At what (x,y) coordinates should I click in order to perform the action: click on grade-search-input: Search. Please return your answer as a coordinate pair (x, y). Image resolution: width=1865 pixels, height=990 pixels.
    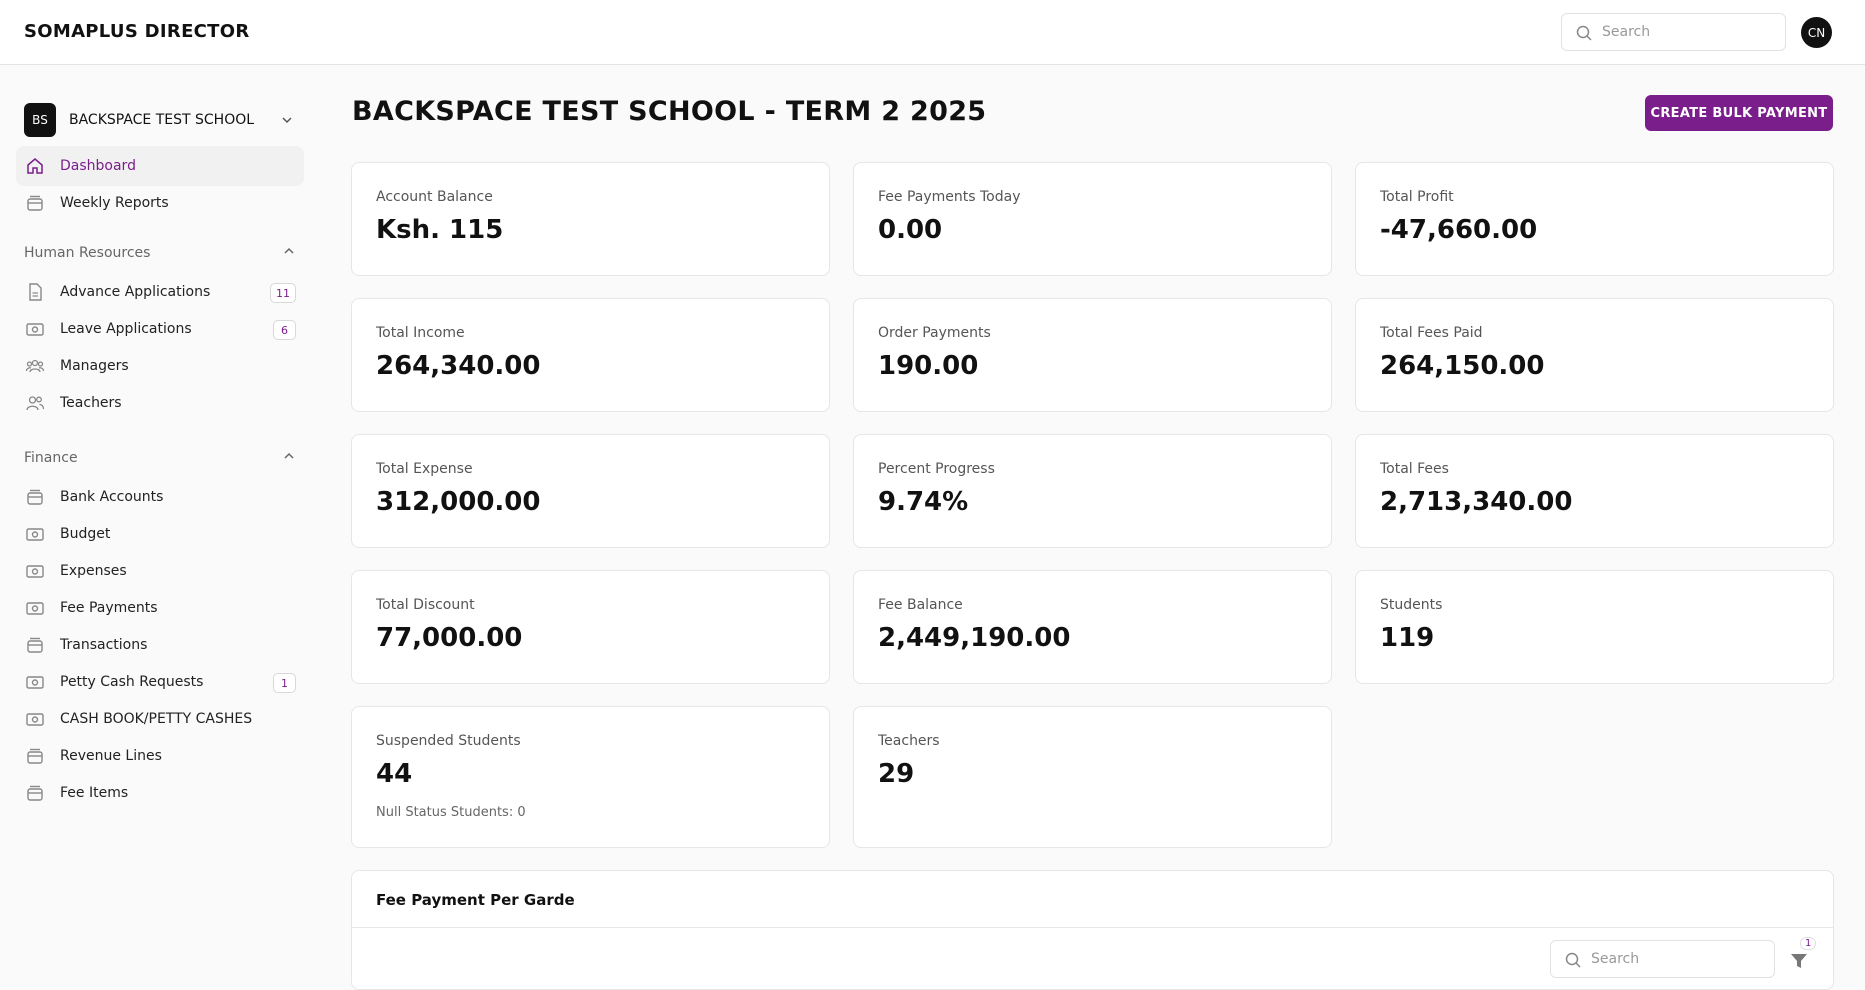
    Looking at the image, I should click on (1662, 959).